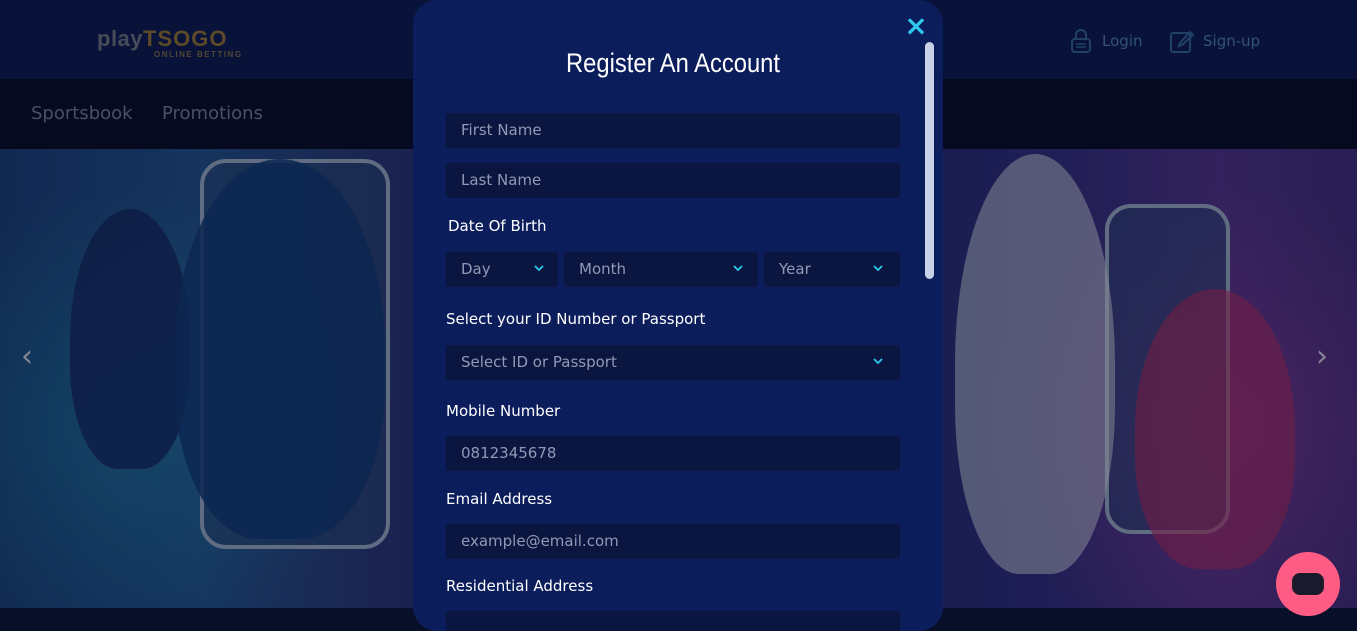 The image size is (1357, 631). What do you see at coordinates (673, 453) in the screenshot?
I see `mobile-number-input: 0812345678` at bounding box center [673, 453].